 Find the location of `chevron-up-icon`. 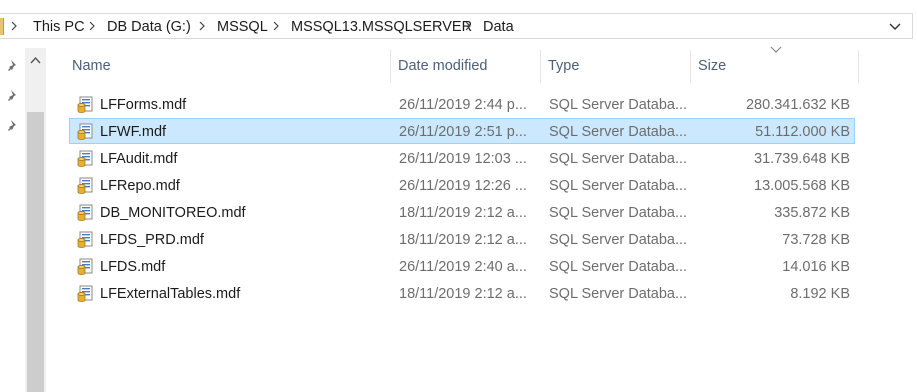

chevron-up-icon is located at coordinates (35, 60).